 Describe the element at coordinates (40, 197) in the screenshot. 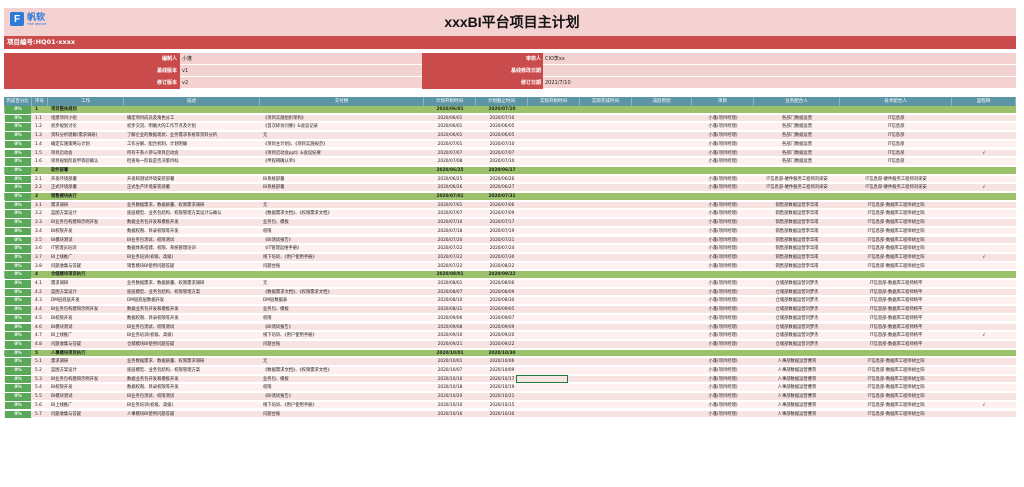

I see `no-cell: 3` at that location.